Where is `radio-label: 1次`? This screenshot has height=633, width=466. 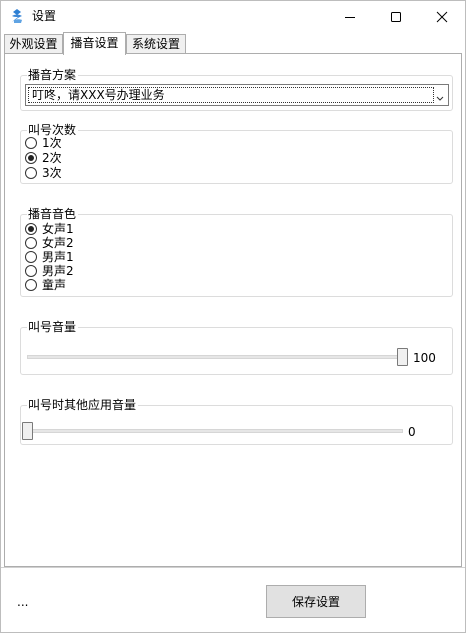 radio-label: 1次 is located at coordinates (52, 143).